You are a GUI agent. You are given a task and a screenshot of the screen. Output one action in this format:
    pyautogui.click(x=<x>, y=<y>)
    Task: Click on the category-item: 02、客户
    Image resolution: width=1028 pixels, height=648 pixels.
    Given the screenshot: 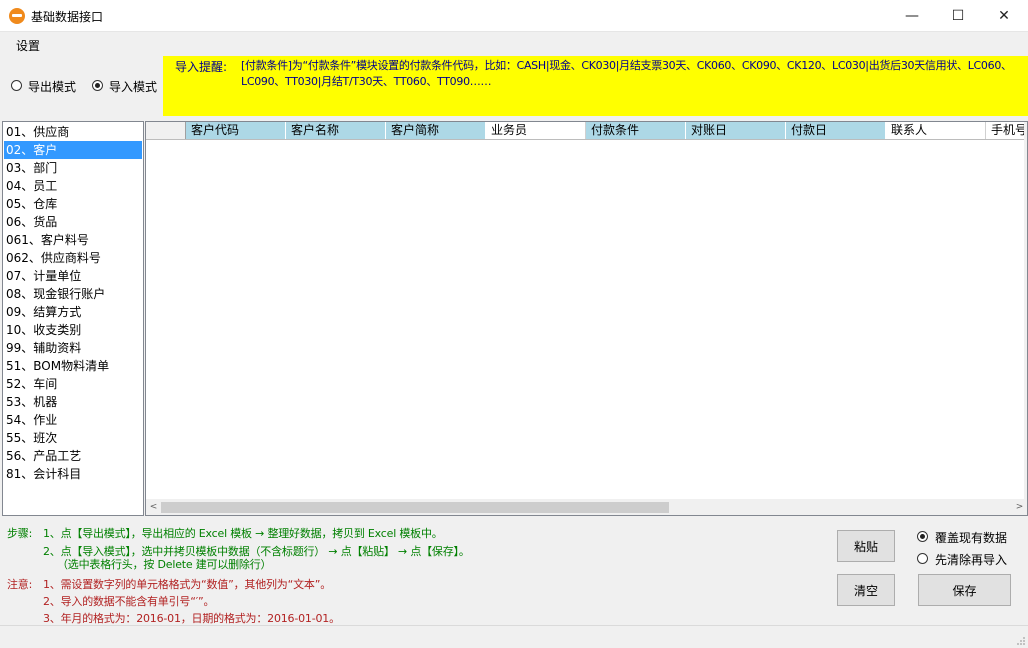 What is the action you would take?
    pyautogui.click(x=73, y=150)
    